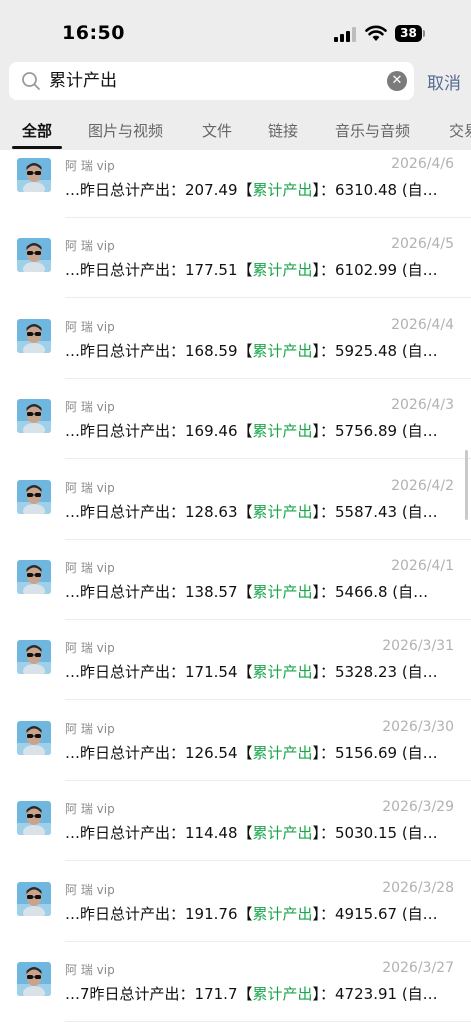 Image resolution: width=471 pixels, height=1024 pixels. What do you see at coordinates (159, 270) in the screenshot?
I see `snippet-prefix: …昨日总计产出：177.51【` at bounding box center [159, 270].